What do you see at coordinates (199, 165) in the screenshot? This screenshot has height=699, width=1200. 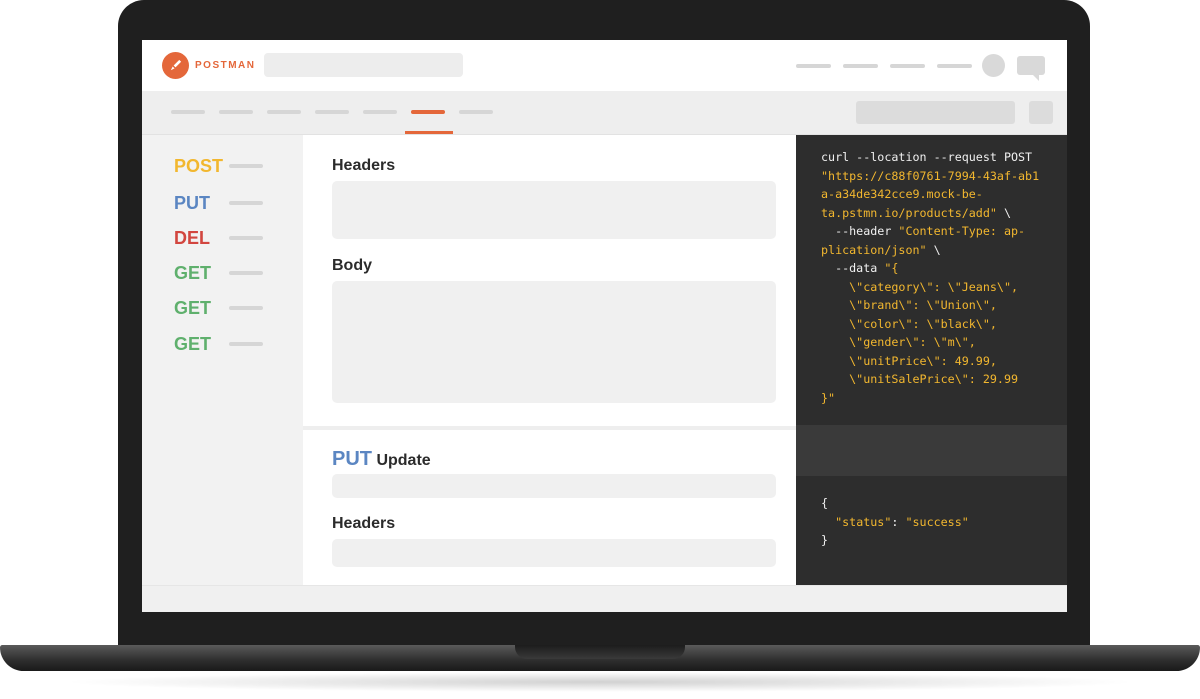 I see `method-label: POST` at bounding box center [199, 165].